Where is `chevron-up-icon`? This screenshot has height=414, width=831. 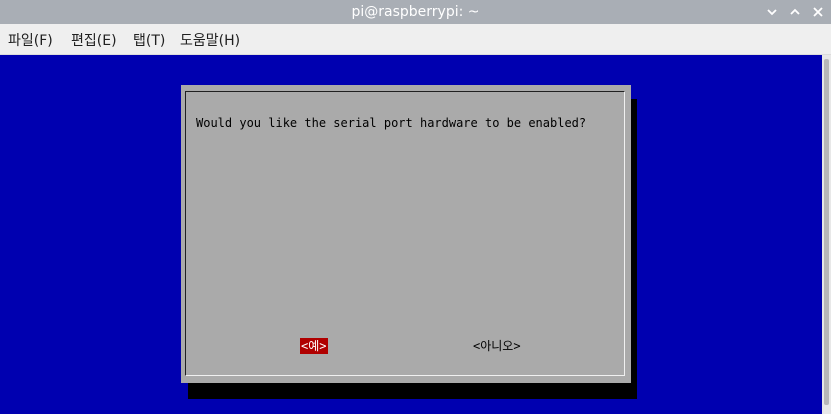 chevron-up-icon is located at coordinates (795, 11).